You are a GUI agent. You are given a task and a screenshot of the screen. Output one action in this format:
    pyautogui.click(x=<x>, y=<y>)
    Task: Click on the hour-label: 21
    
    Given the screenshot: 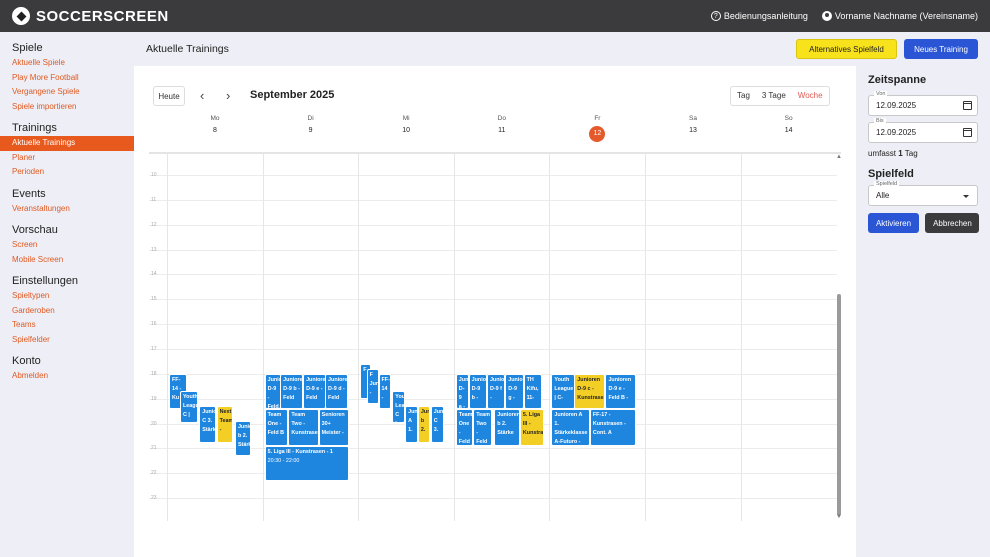 What is the action you would take?
    pyautogui.click(x=154, y=448)
    